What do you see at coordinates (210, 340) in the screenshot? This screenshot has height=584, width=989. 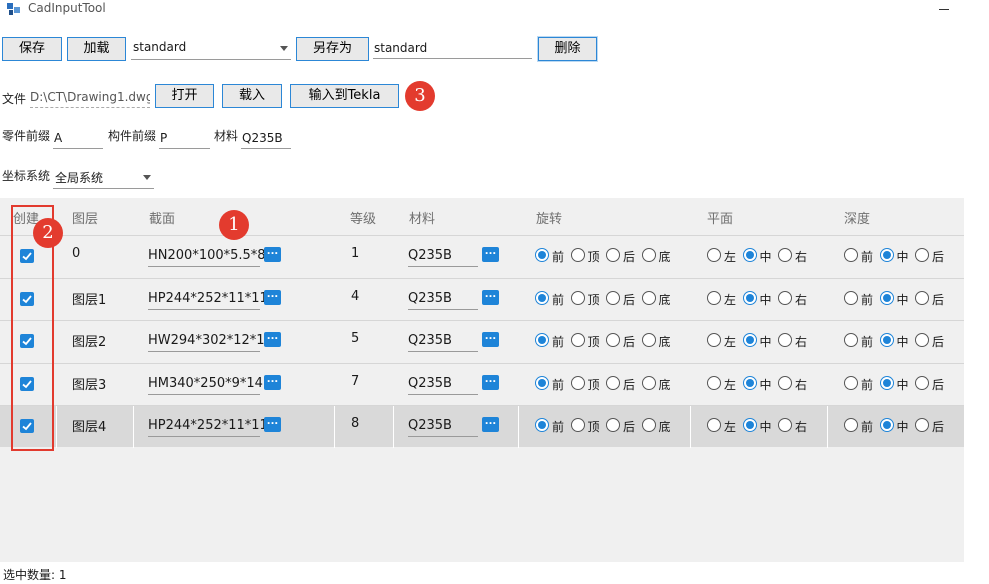 I see `section-input: HW294*302*12*12` at bounding box center [210, 340].